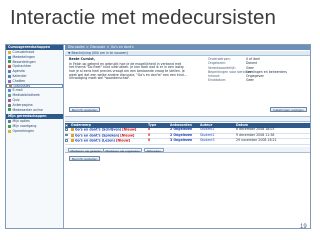 This screenshot has height=240, width=320. Describe the element at coordinates (187, 47) in the screenshot. I see `breadcrumb: Discussies > Discussie > Go's en dont's` at that location.